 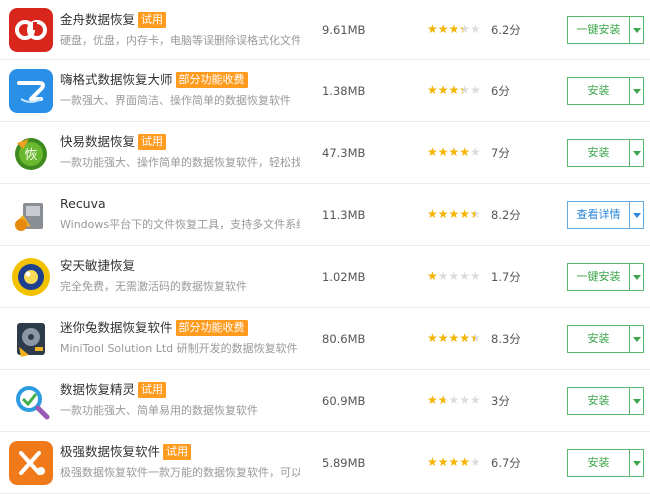 I want to click on app-rating: ★★★★★★★★★★ 3分, so click(x=468, y=401).